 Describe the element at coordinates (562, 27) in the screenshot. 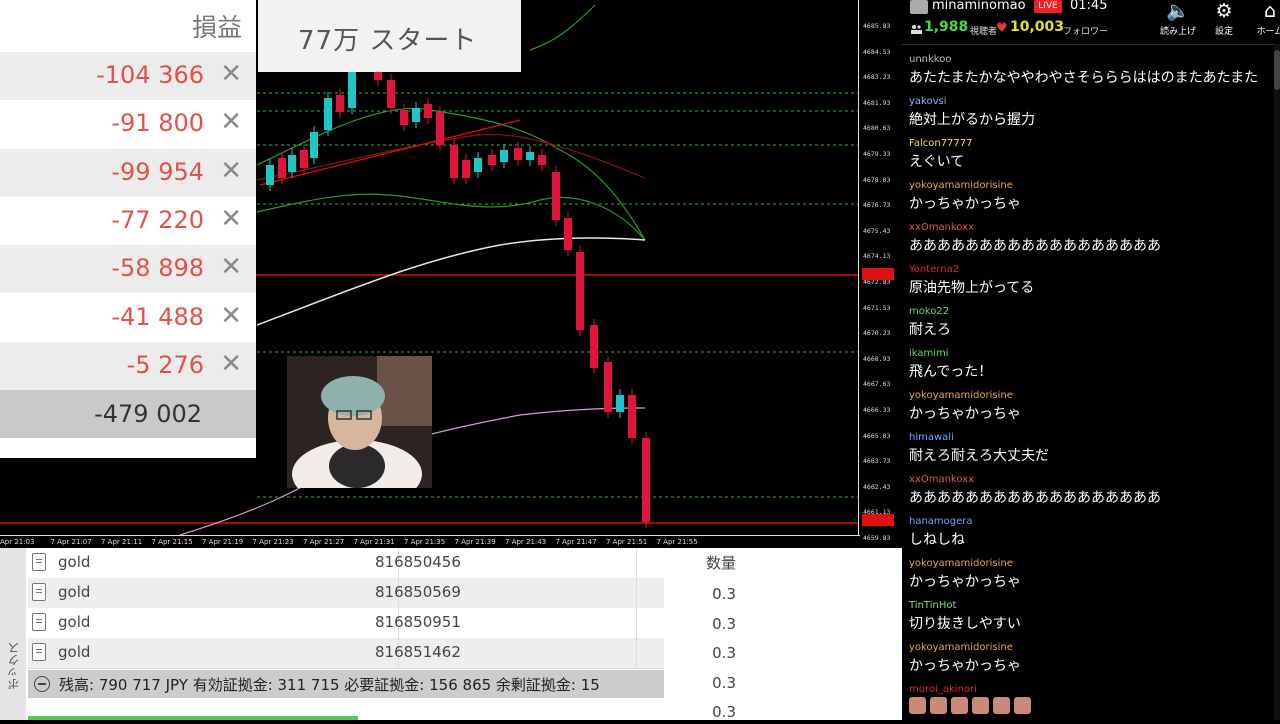

I see `bollinger-upper-line` at that location.